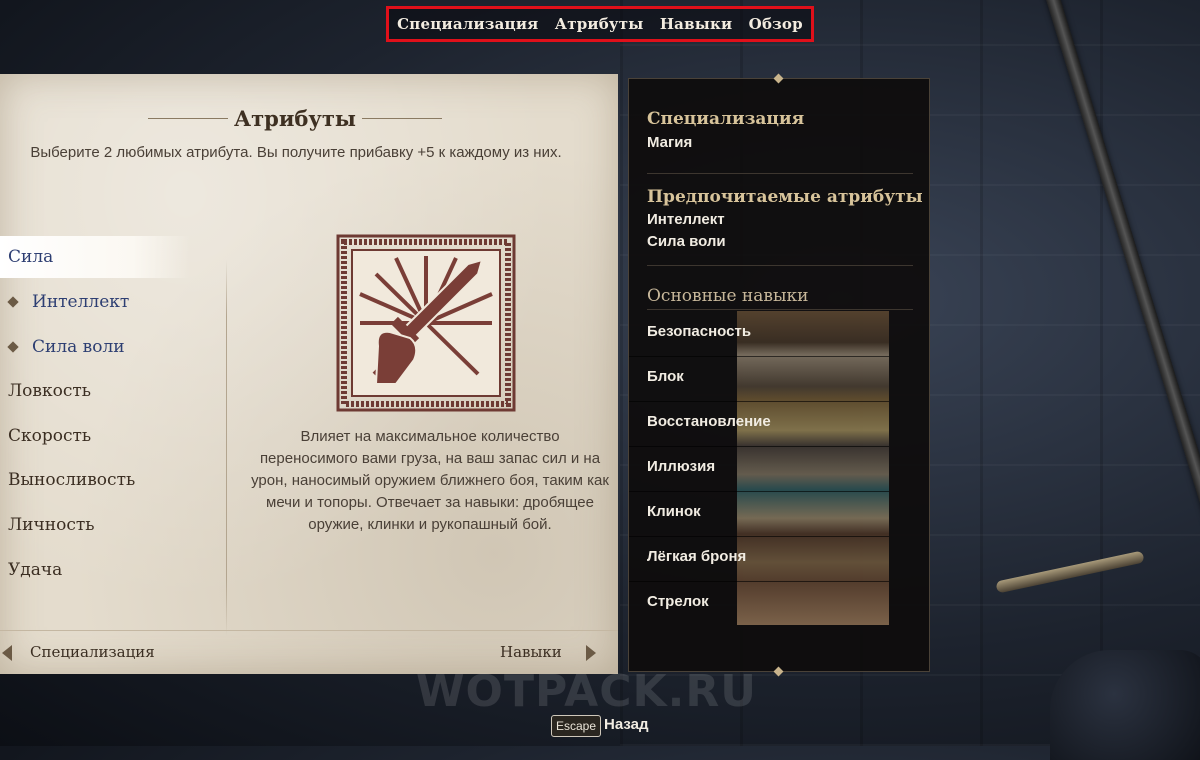 The image size is (1200, 760). What do you see at coordinates (1125, 705) in the screenshot?
I see `gauntlet` at bounding box center [1125, 705].